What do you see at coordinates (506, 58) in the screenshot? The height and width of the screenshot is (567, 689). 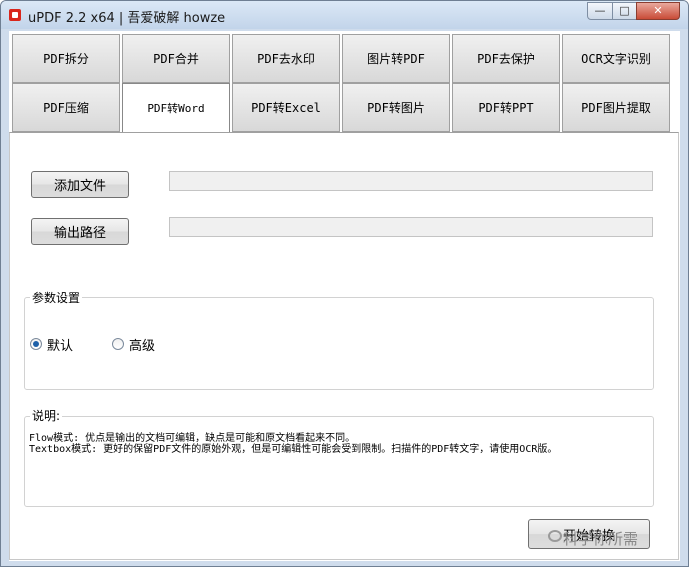 I see `tab-pdf-unprotect: PDF去保护` at bounding box center [506, 58].